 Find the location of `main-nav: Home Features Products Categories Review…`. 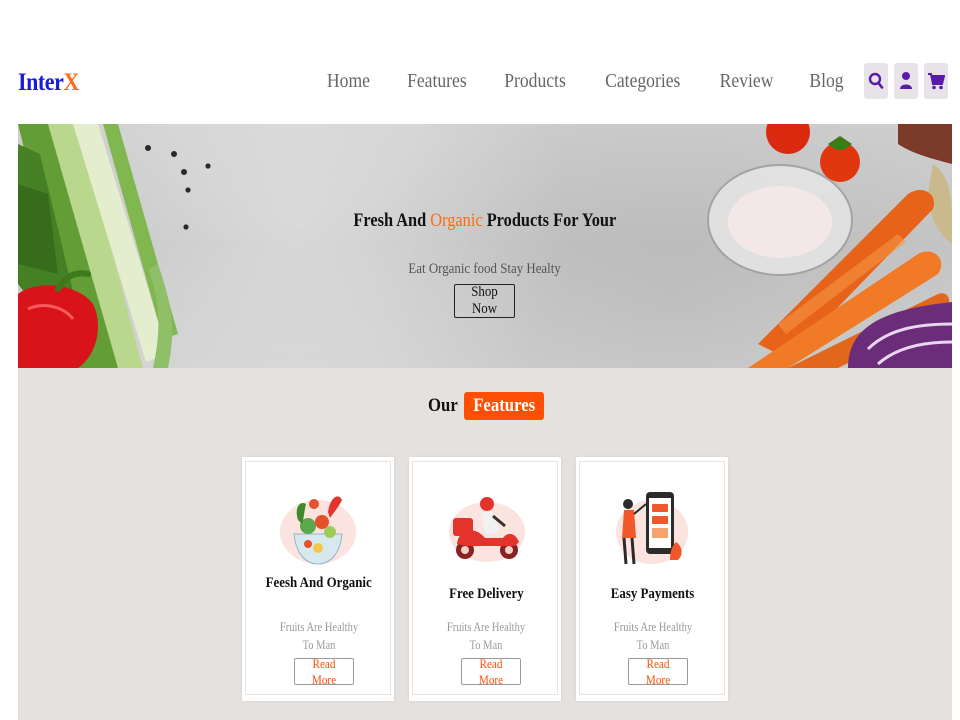

main-nav: Home Features Products Categories Review… is located at coordinates (642, 81).